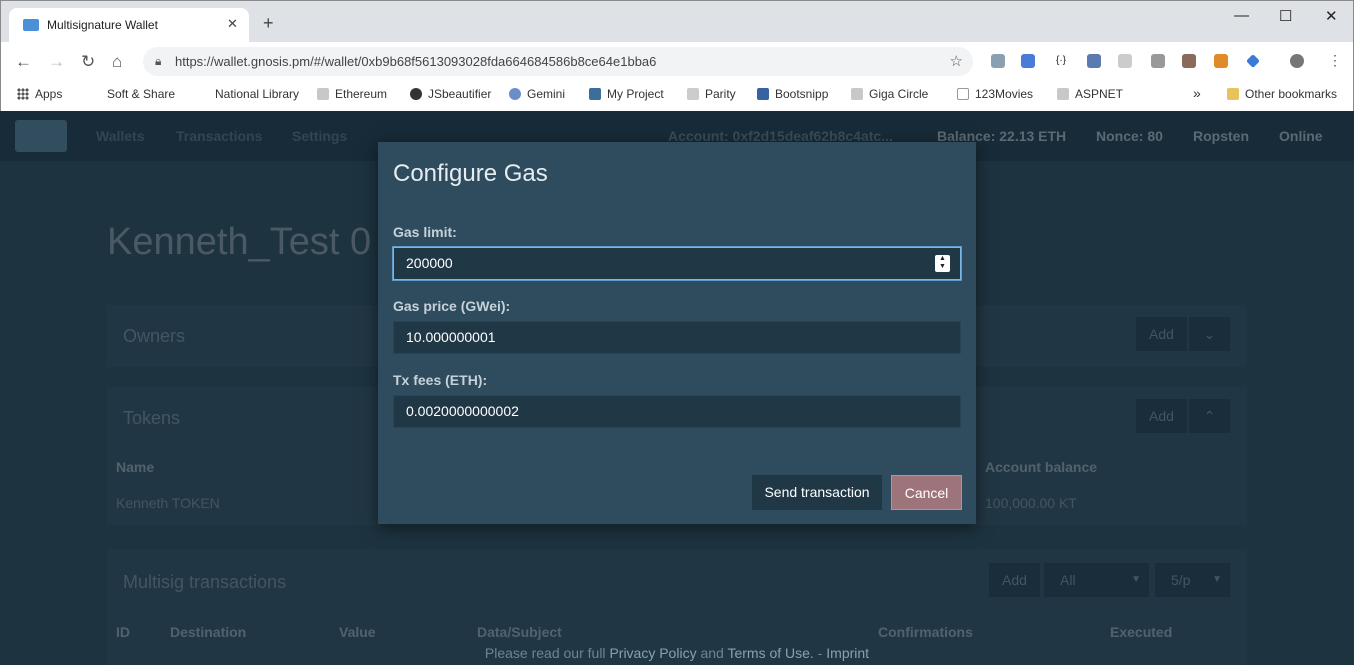 The image size is (1354, 665). I want to click on reload-icon: ↻, so click(88, 62).